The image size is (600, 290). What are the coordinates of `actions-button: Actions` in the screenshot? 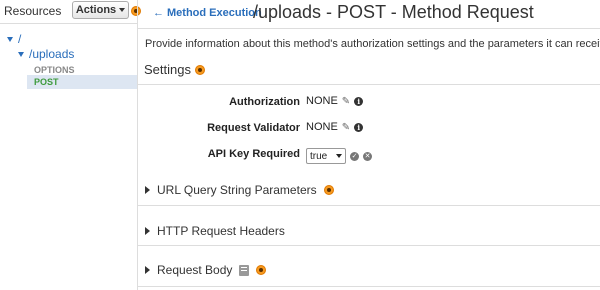 It's located at (100, 10).